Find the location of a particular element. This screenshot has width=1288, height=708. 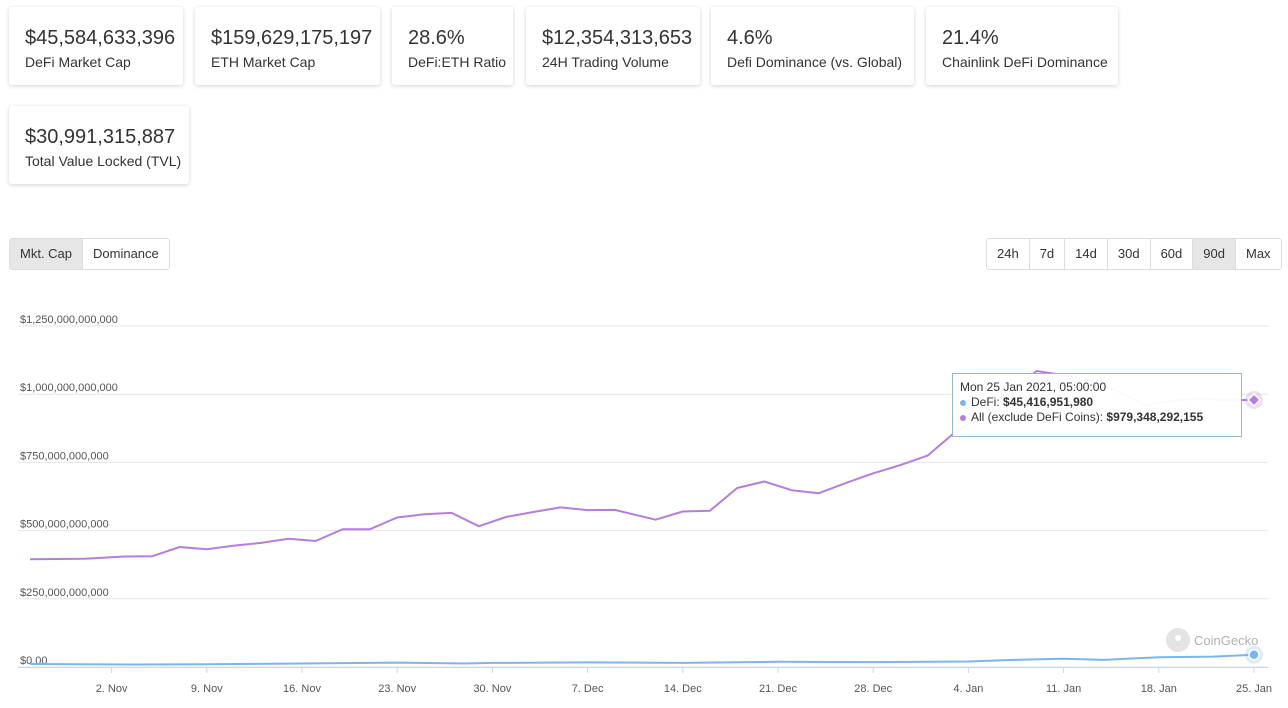

card-defi-market-cap: $45,584,633,396 DeFi Market Cap is located at coordinates (96, 46).